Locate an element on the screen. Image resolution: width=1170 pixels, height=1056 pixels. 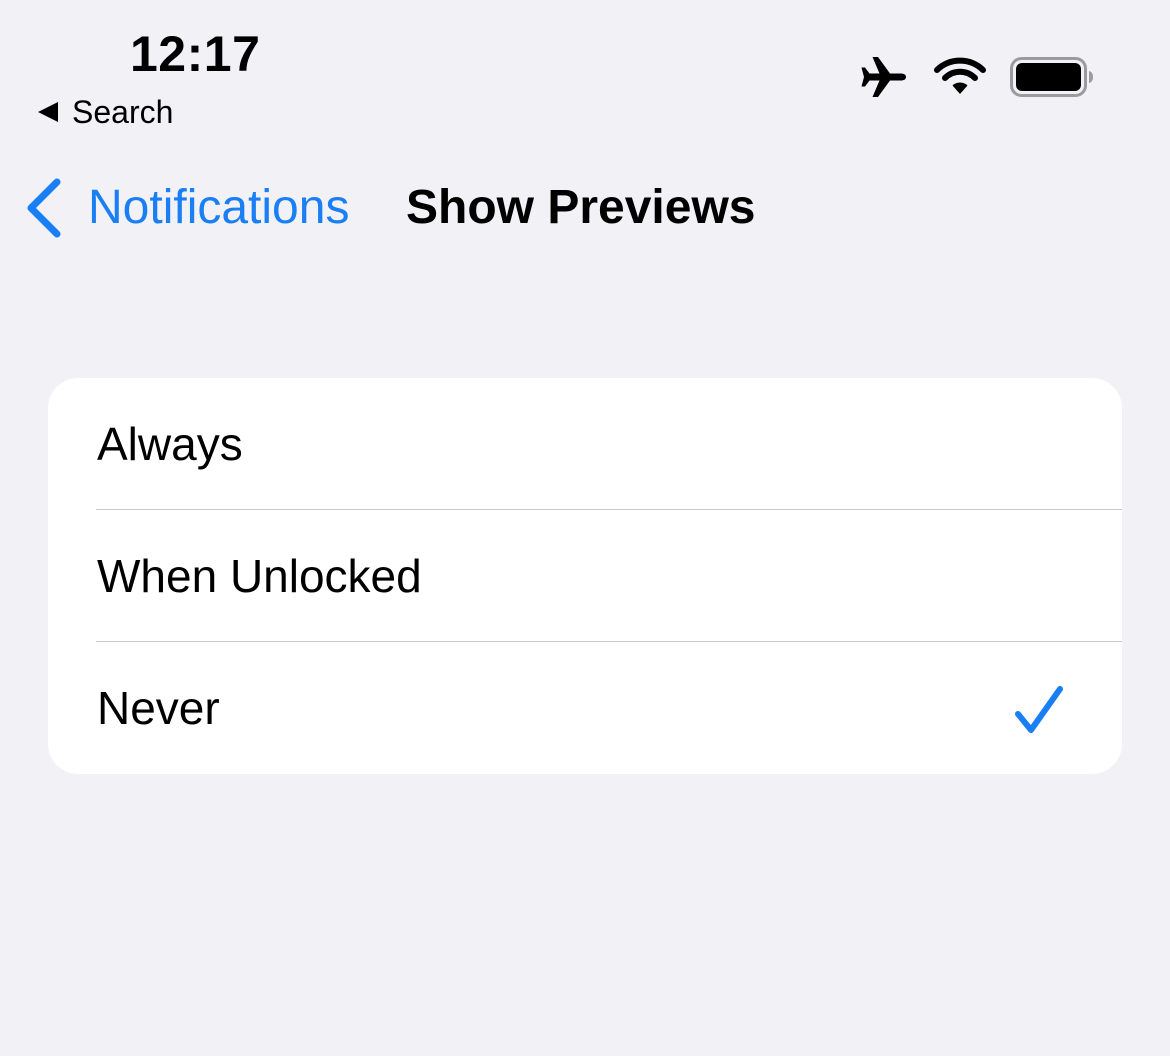
back-button-label: Notifications is located at coordinates (219, 207).